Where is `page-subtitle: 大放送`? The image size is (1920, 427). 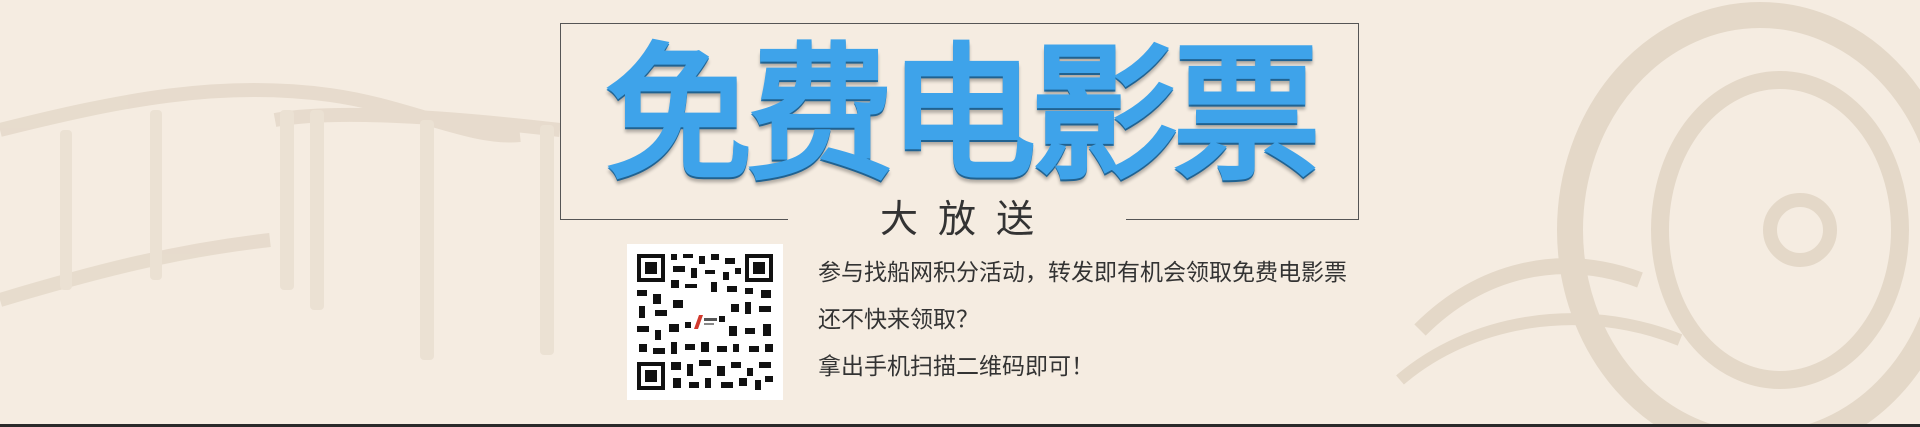 page-subtitle: 大放送 is located at coordinates (966, 219).